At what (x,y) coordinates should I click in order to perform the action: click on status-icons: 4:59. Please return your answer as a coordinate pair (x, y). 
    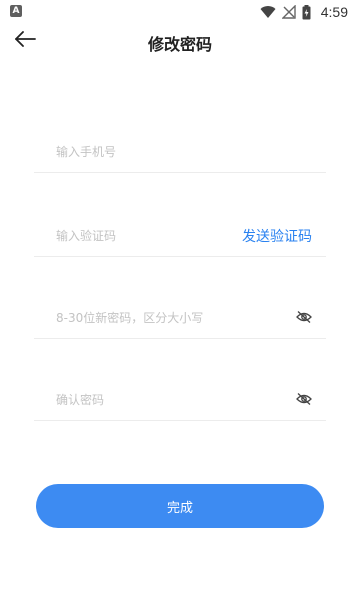
    Looking at the image, I should click on (304, 12).